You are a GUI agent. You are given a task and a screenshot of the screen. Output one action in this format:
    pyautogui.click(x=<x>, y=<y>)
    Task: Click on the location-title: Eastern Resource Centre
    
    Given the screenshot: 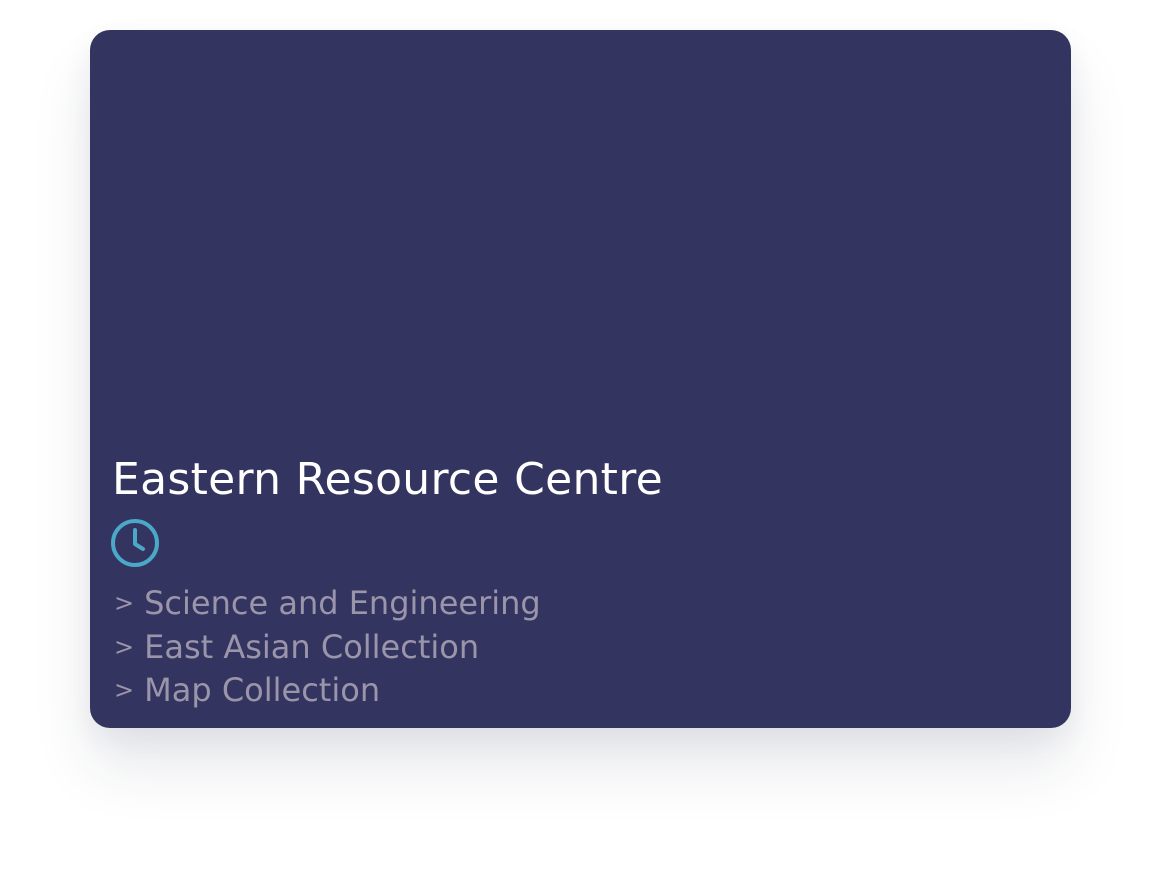 What is the action you would take?
    pyautogui.click(x=387, y=479)
    